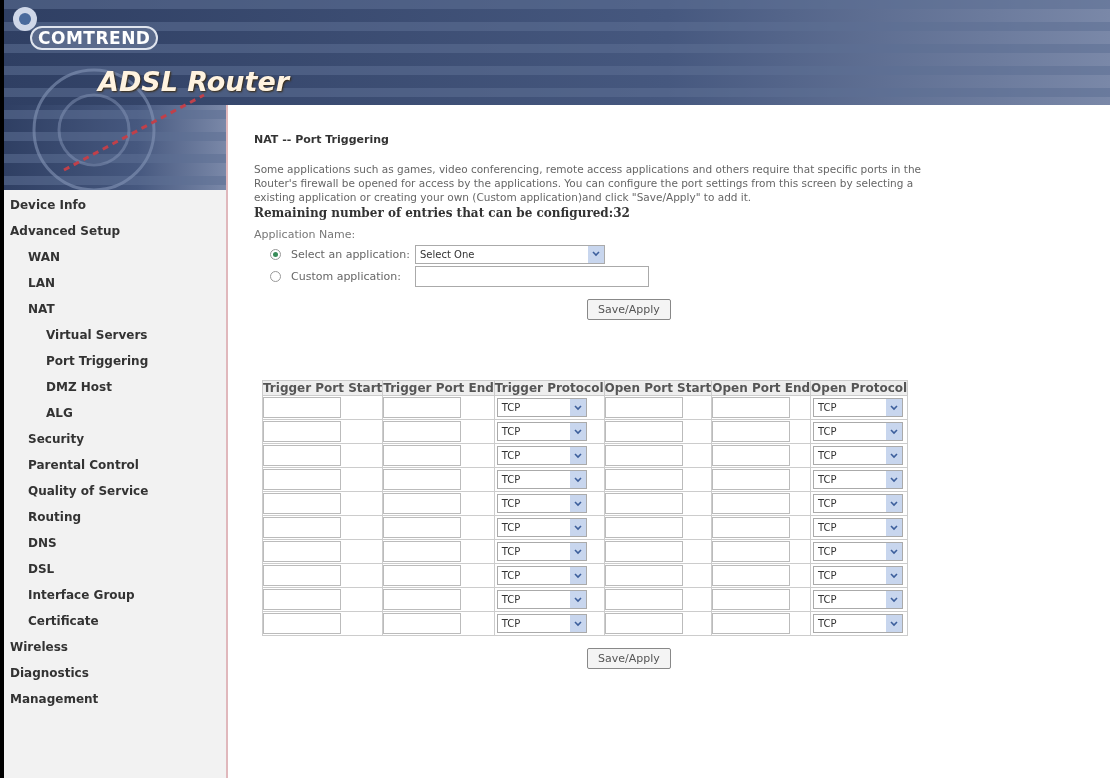 This screenshot has height=778, width=1110. I want to click on nav-link: Certificate, so click(115, 627).